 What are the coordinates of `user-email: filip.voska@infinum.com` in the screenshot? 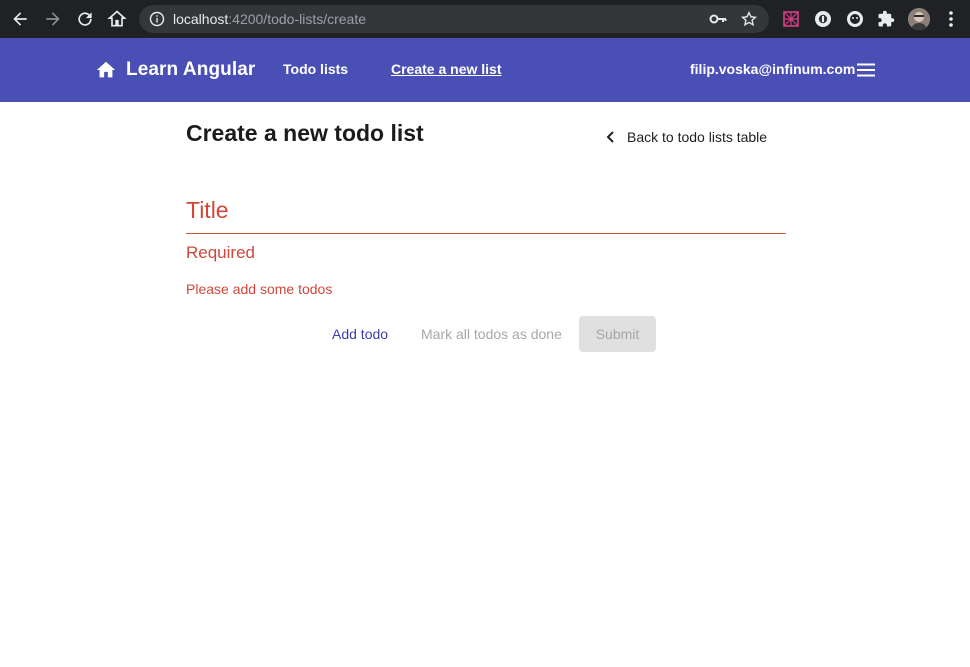 It's located at (772, 69).